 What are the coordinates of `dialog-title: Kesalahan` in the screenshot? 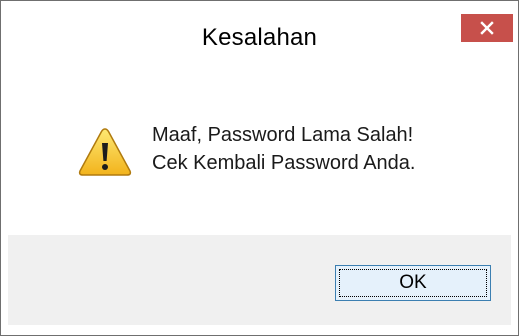 It's located at (259, 37).